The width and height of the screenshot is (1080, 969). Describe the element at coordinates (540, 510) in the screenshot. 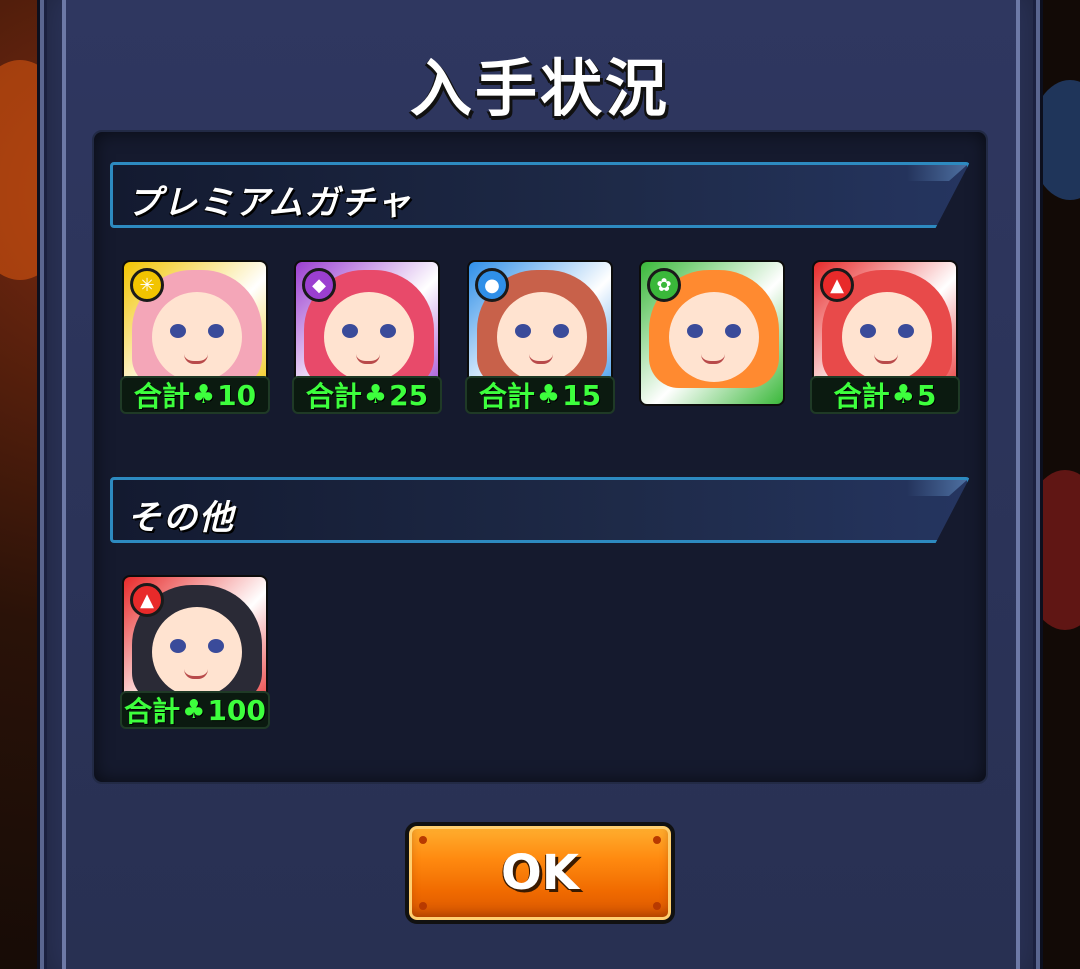

I see `section-header-other: その他` at that location.